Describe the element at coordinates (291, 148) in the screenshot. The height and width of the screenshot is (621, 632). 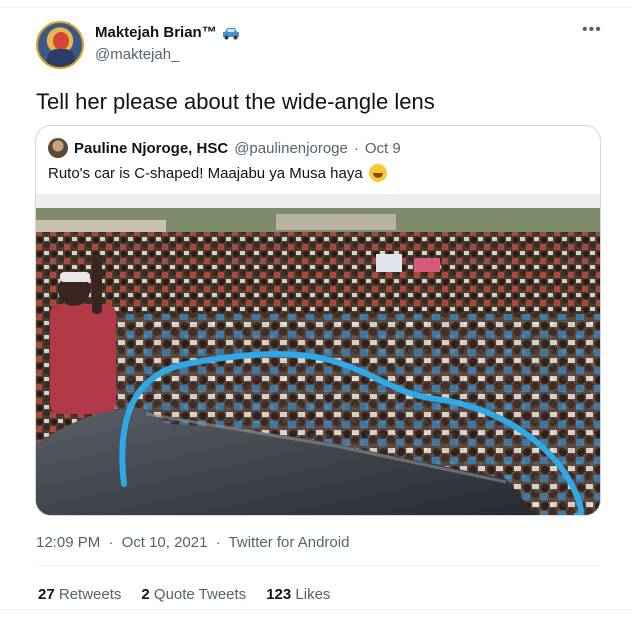
I see `quoted-author-handle: @paulinenjoroge` at that location.